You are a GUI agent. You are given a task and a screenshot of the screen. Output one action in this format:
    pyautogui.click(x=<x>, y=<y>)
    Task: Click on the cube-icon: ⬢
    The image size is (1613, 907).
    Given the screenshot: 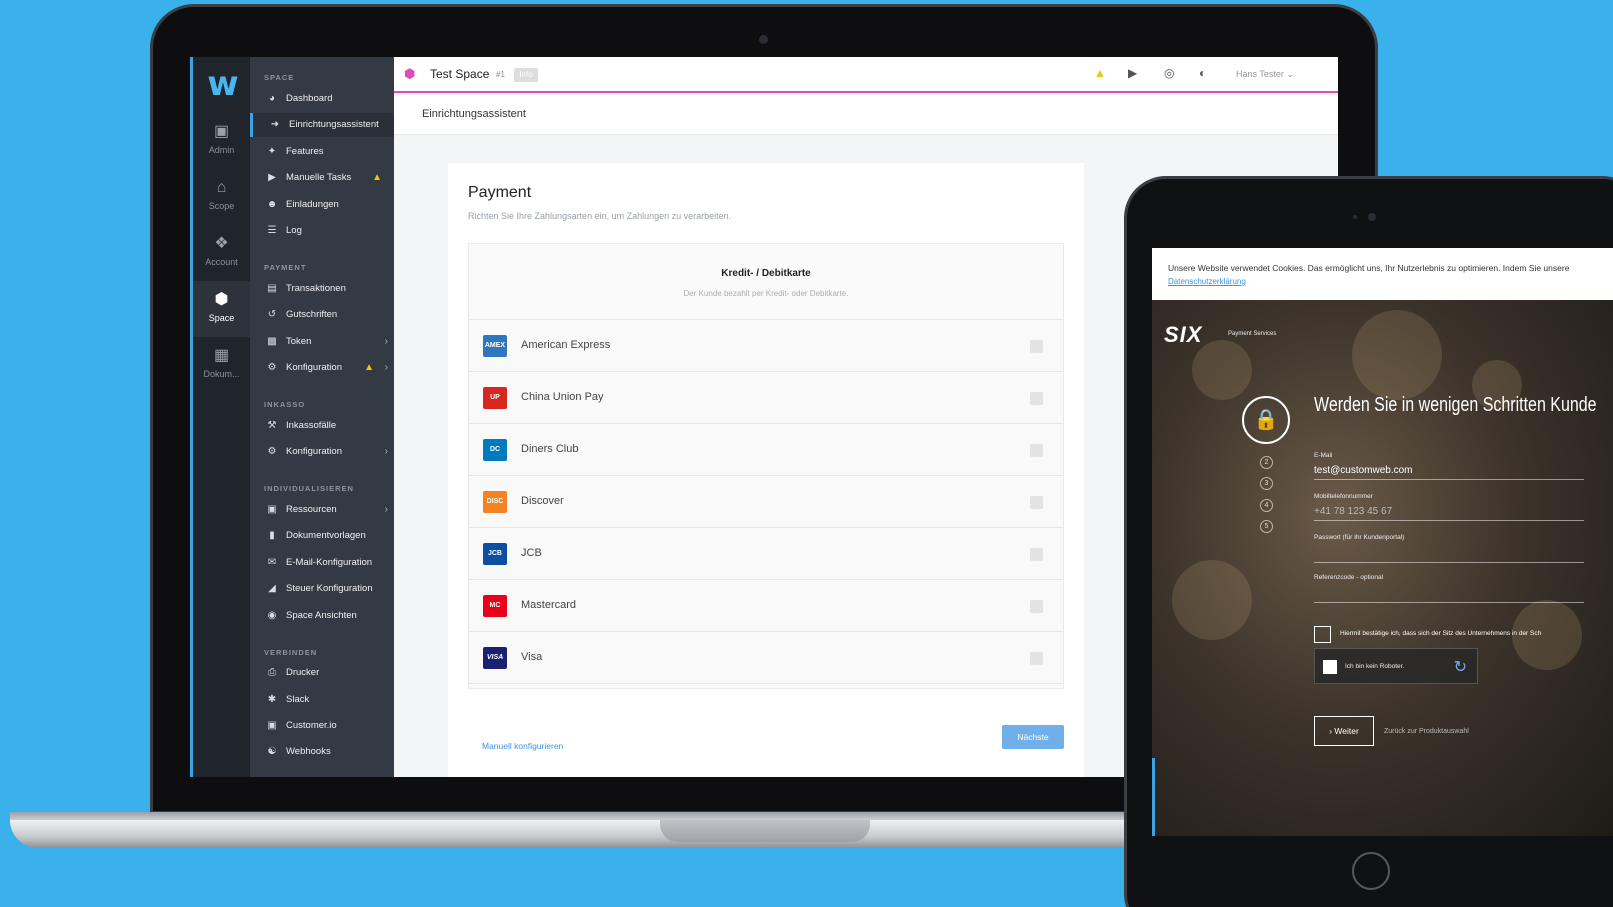 What is the action you would take?
    pyautogui.click(x=221, y=299)
    